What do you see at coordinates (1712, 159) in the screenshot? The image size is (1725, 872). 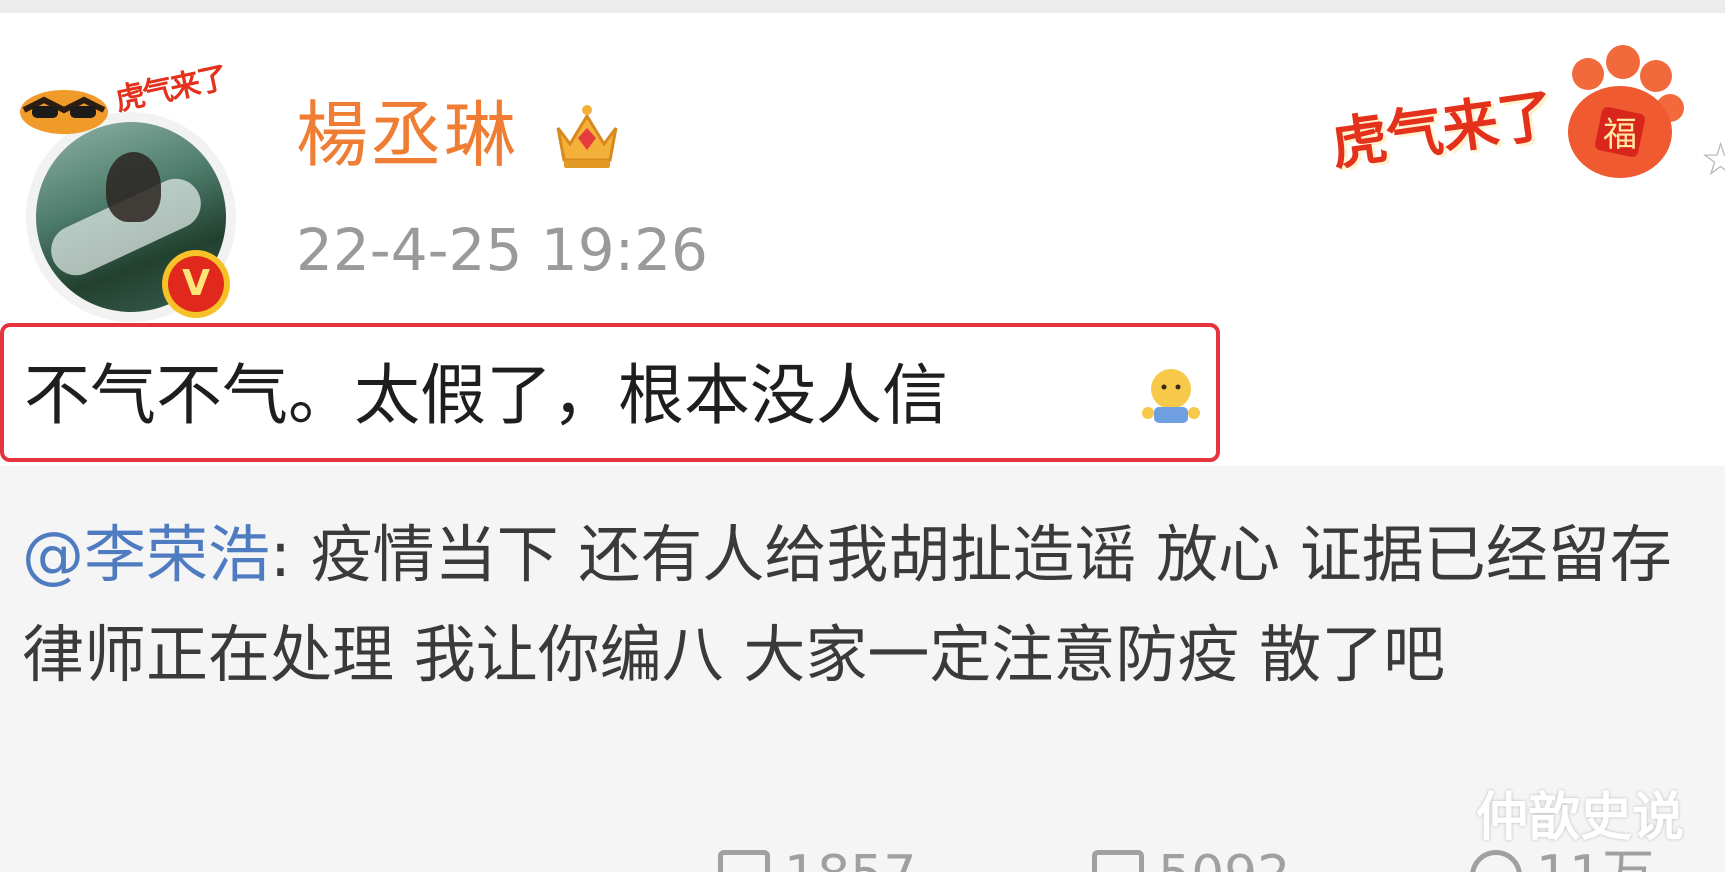 I see `star-icon: ☆` at bounding box center [1712, 159].